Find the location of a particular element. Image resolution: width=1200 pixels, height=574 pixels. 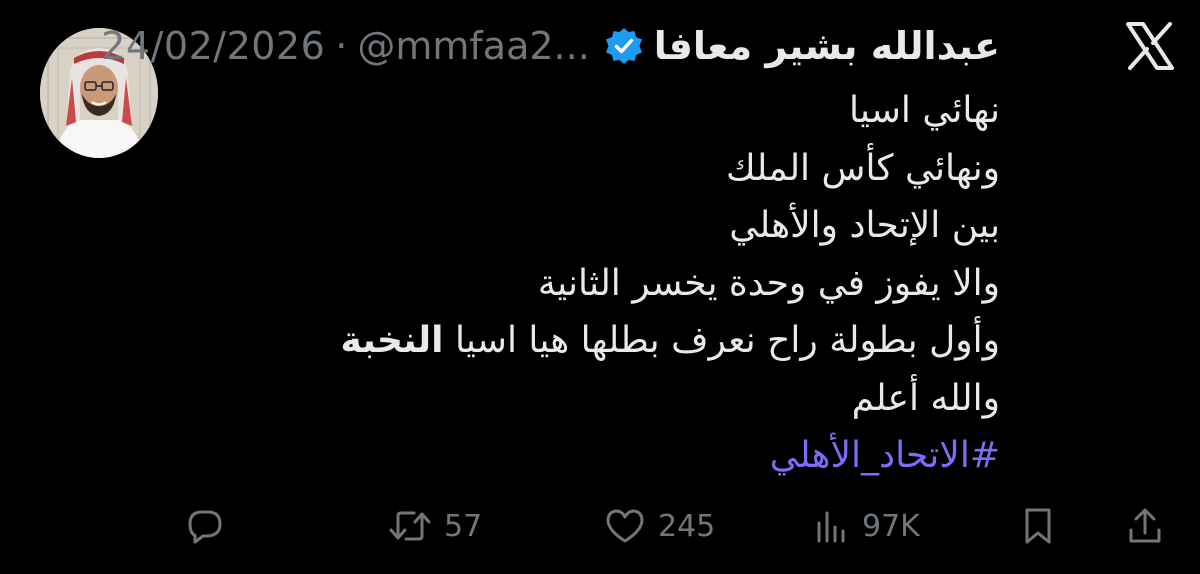

retweet-count: 57 is located at coordinates (463, 526).